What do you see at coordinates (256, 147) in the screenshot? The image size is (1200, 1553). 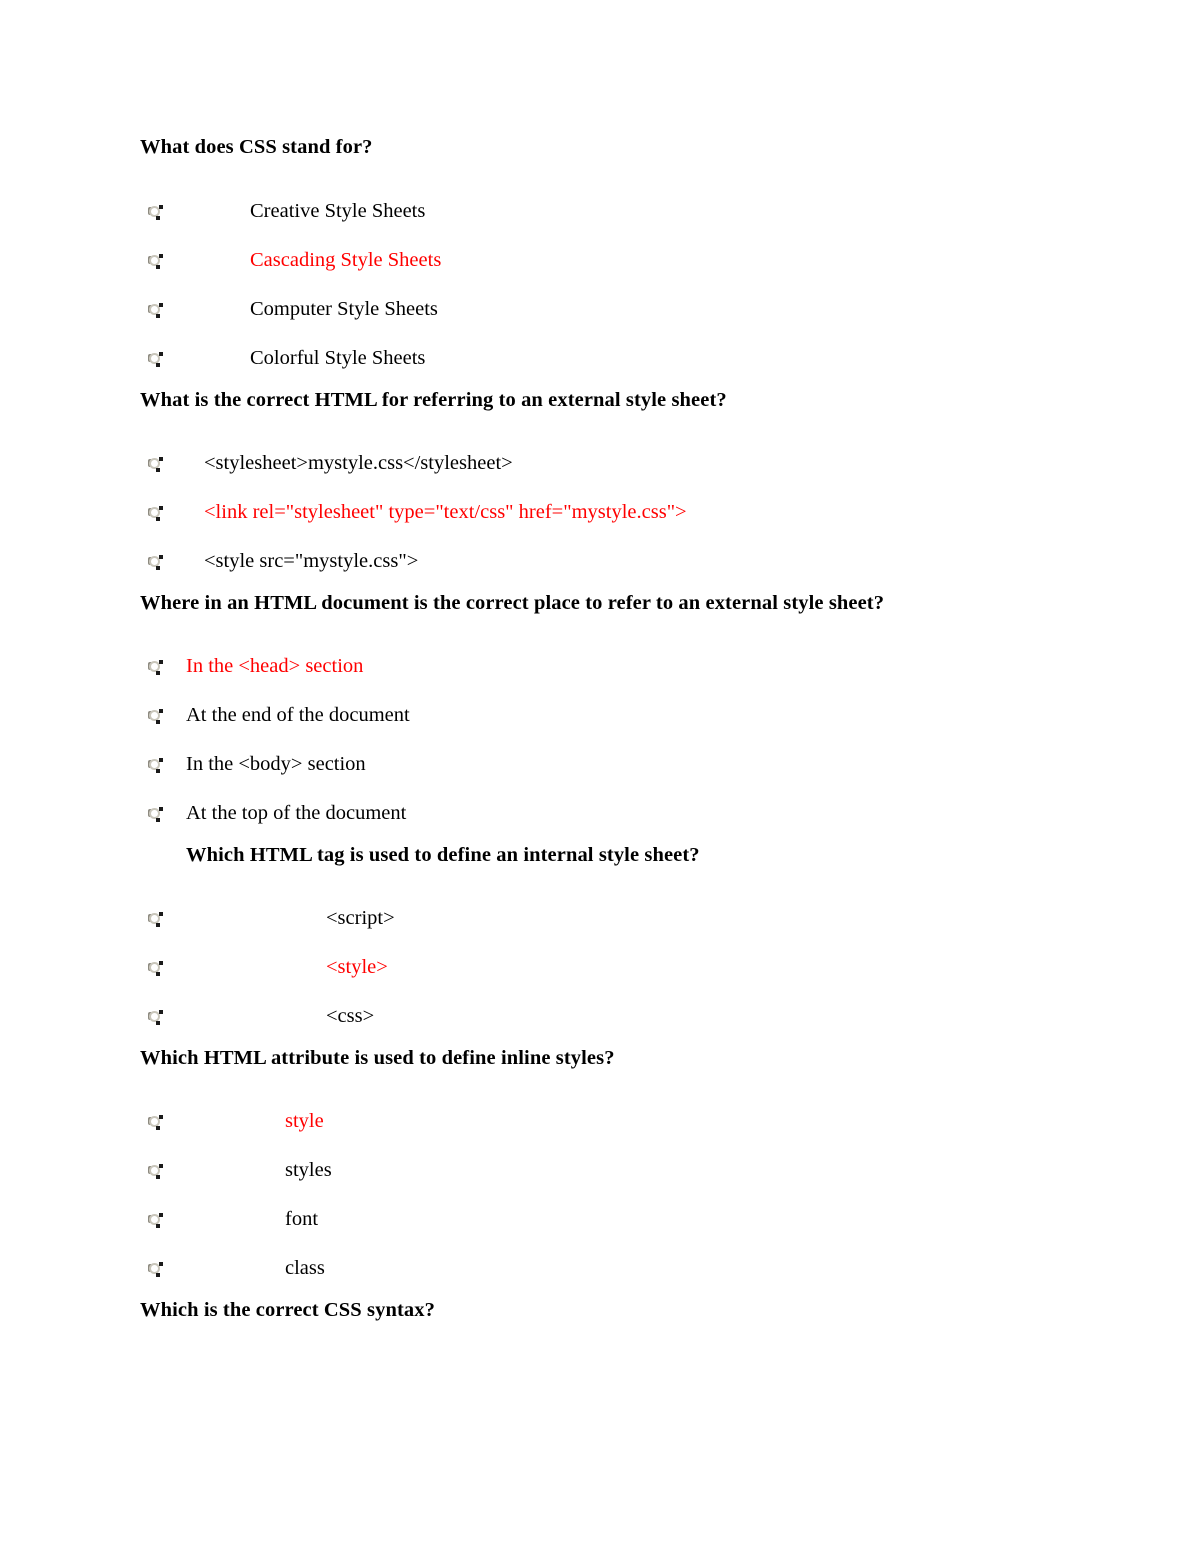 I see `question-heading-1: What does CSS stand for?` at bounding box center [256, 147].